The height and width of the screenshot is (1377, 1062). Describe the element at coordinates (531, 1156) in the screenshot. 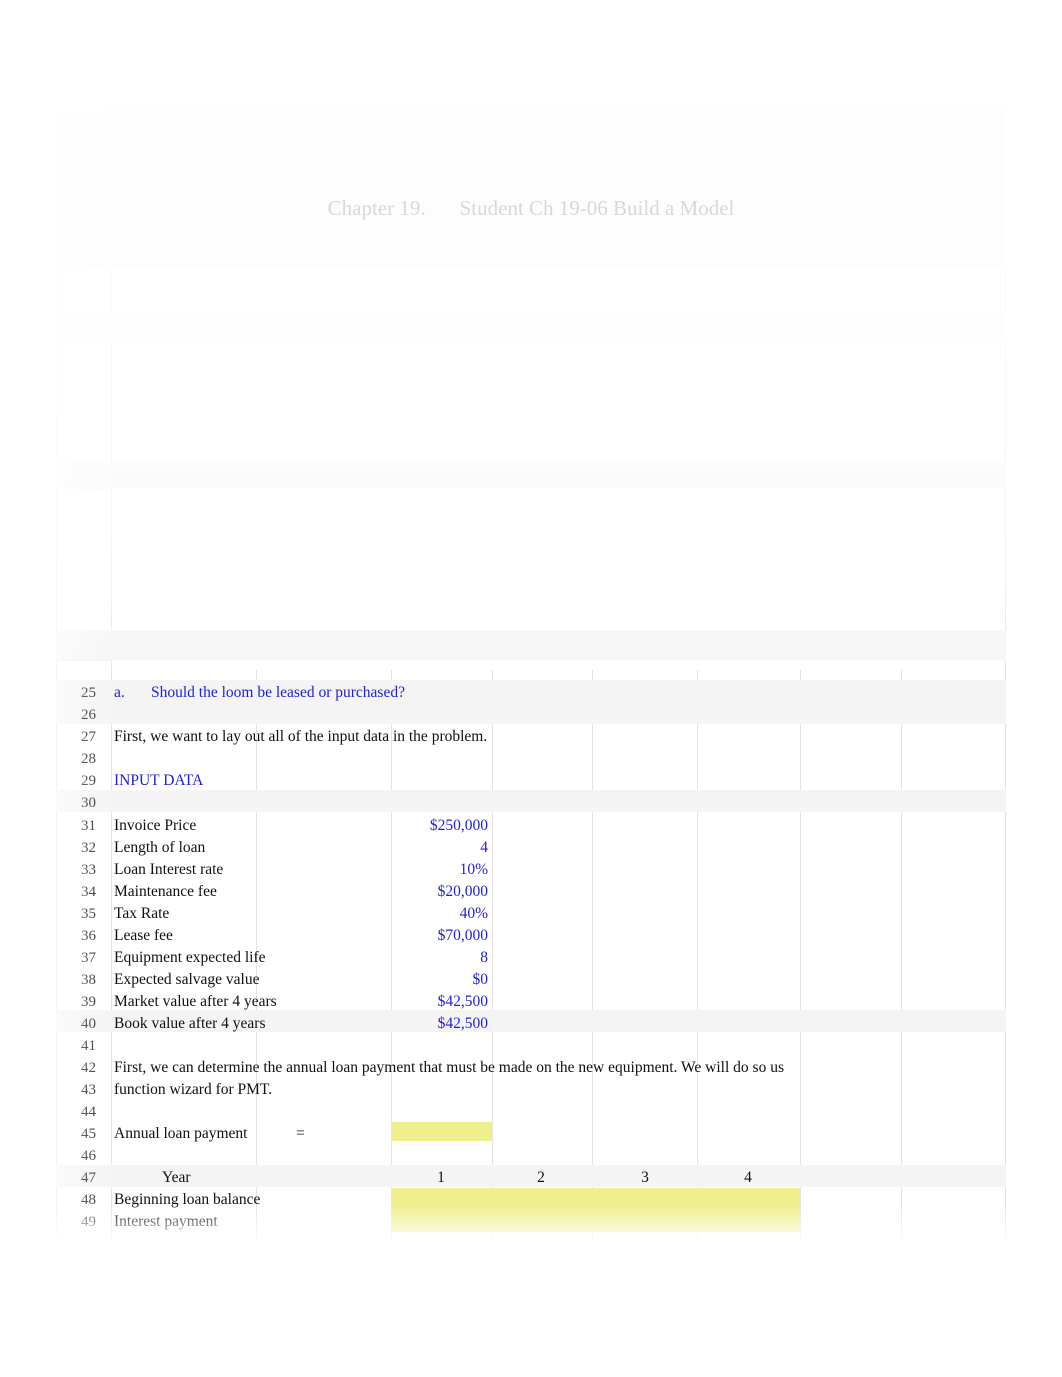

I see `sheet-row: 46` at that location.